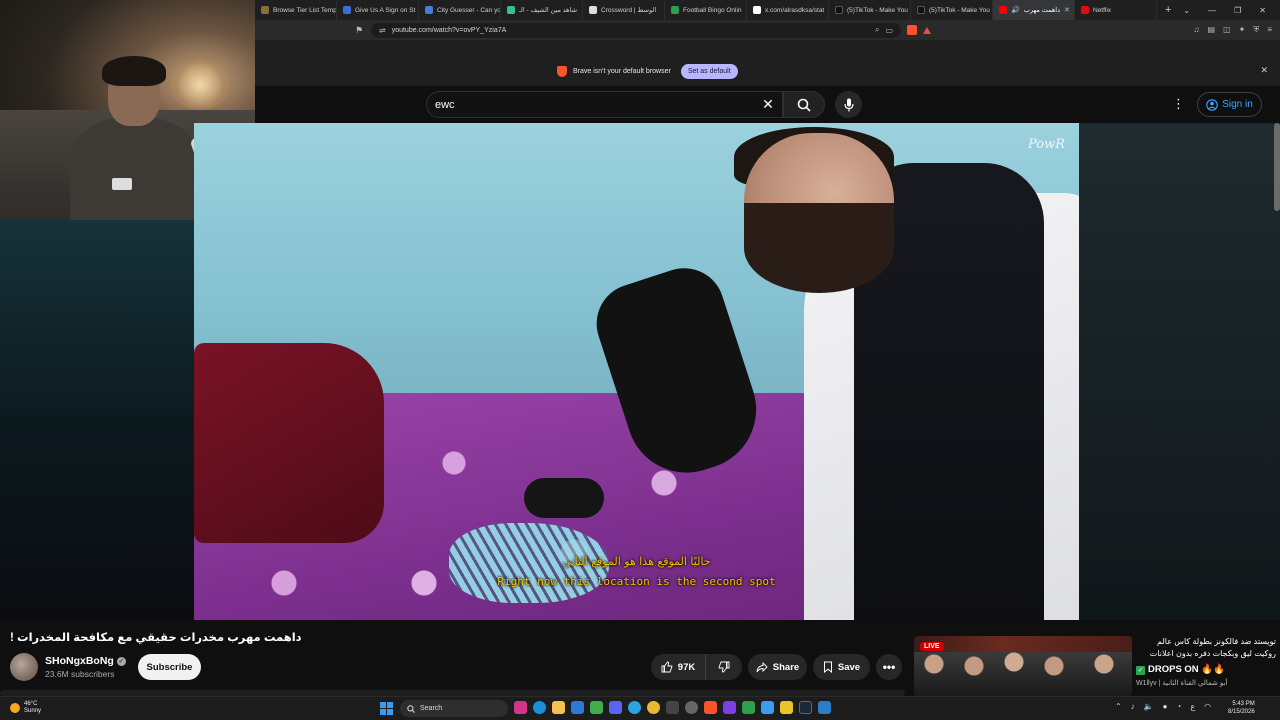 The height and width of the screenshot is (720, 1280). I want to click on network-icon: ◔, so click(1179, 706).